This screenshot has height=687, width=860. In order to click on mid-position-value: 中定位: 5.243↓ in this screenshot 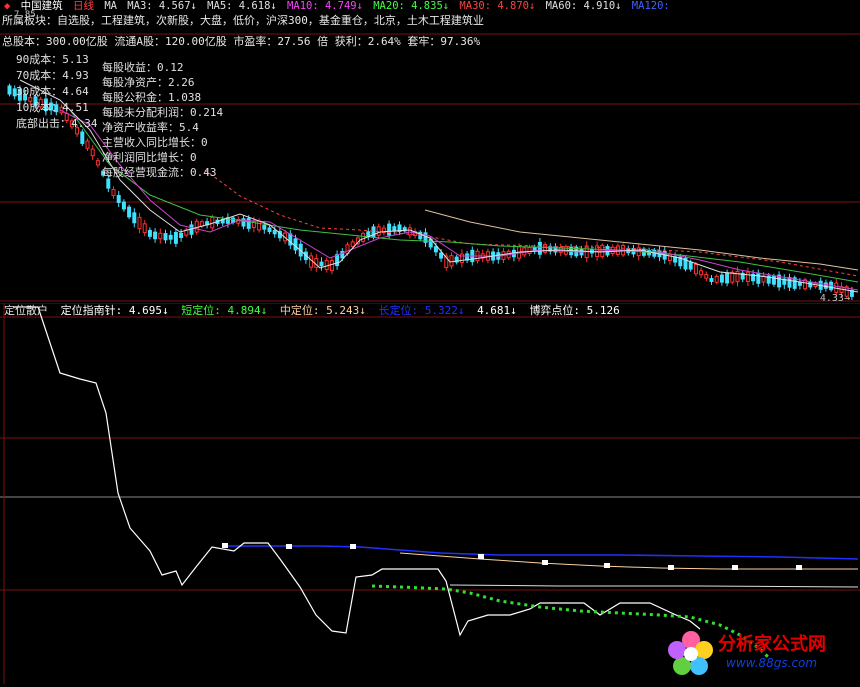, I will do `click(322, 310)`.